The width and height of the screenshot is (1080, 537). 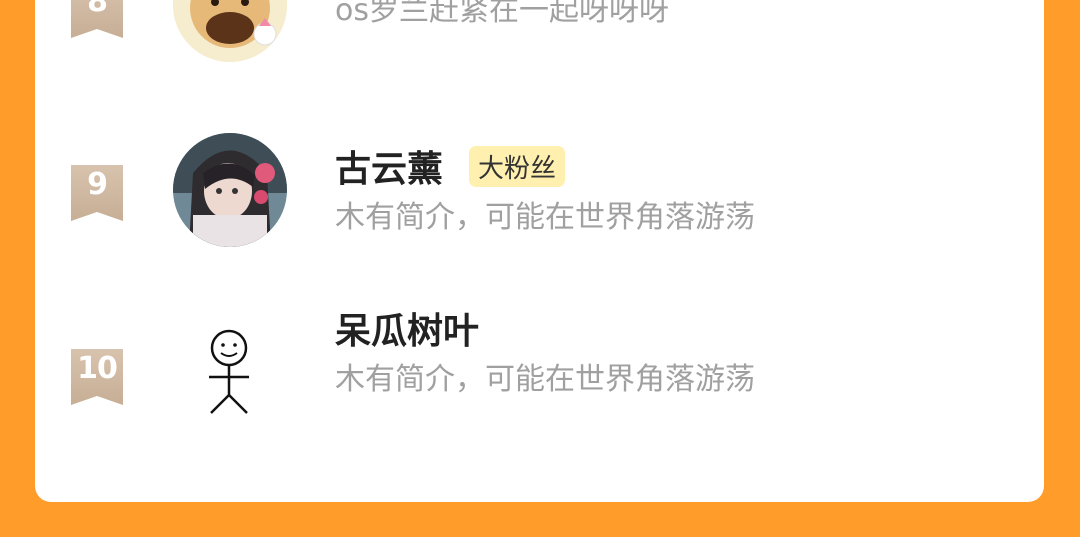 I want to click on anime-girl-avatar-icon, so click(x=230, y=190).